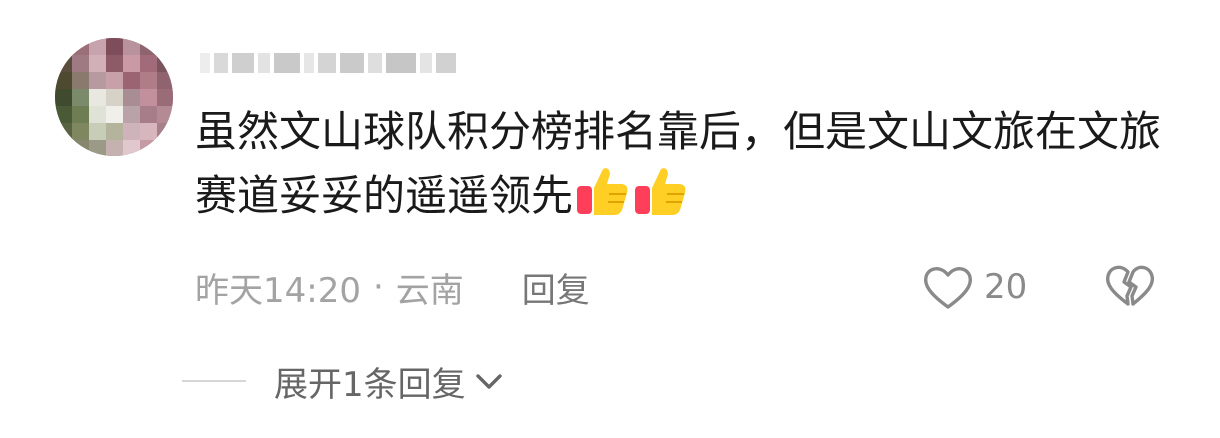 Image resolution: width=1220 pixels, height=438 pixels. What do you see at coordinates (114, 97) in the screenshot?
I see `avatar` at bounding box center [114, 97].